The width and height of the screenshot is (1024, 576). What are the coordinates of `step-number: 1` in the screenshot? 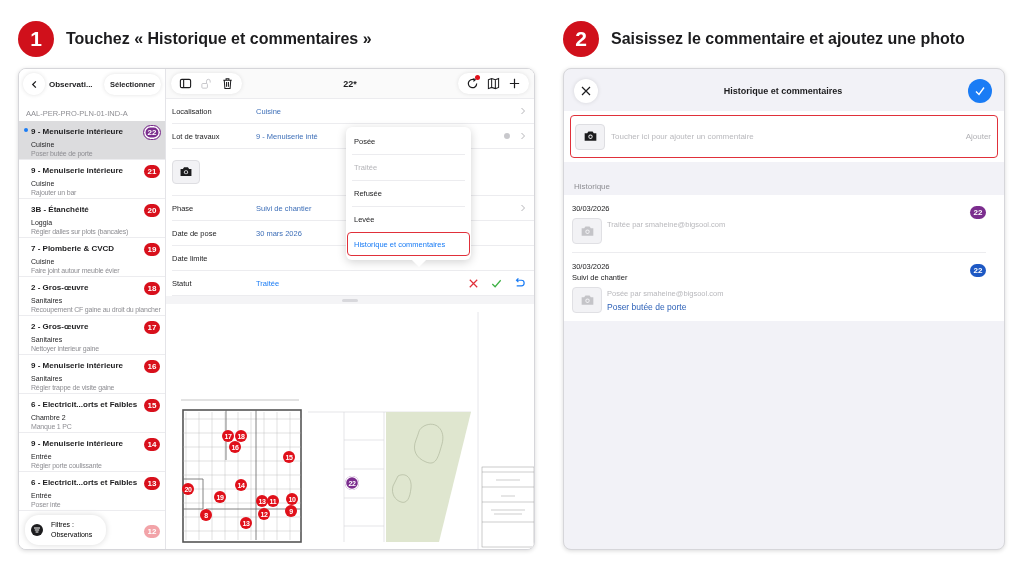 It's located at (36, 39).